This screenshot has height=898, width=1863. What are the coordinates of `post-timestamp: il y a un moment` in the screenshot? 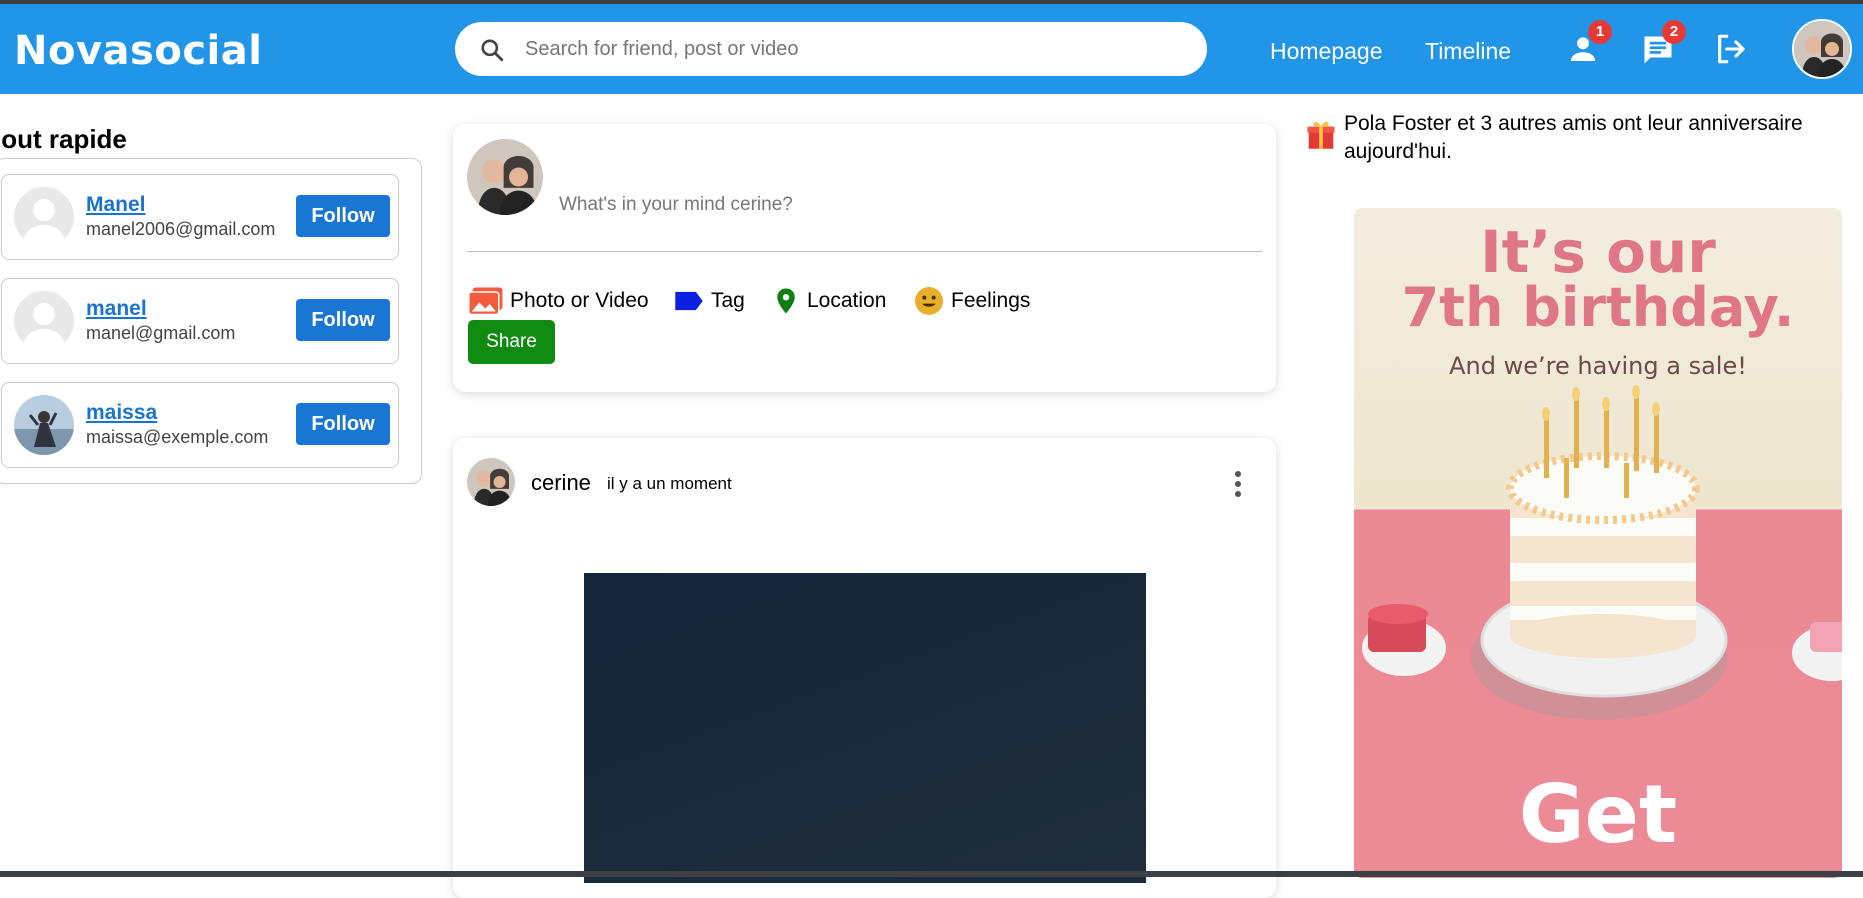 It's located at (669, 483).